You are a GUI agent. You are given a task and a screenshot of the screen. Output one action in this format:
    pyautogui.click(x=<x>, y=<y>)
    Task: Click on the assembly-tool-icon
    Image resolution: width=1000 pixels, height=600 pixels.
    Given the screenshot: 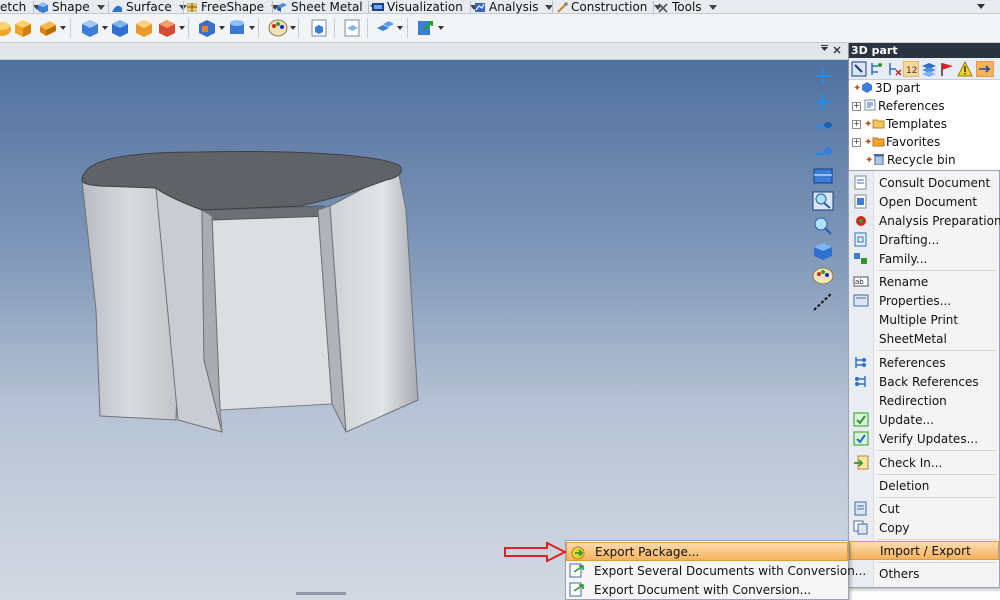 What is the action you would take?
    pyautogui.click(x=389, y=28)
    